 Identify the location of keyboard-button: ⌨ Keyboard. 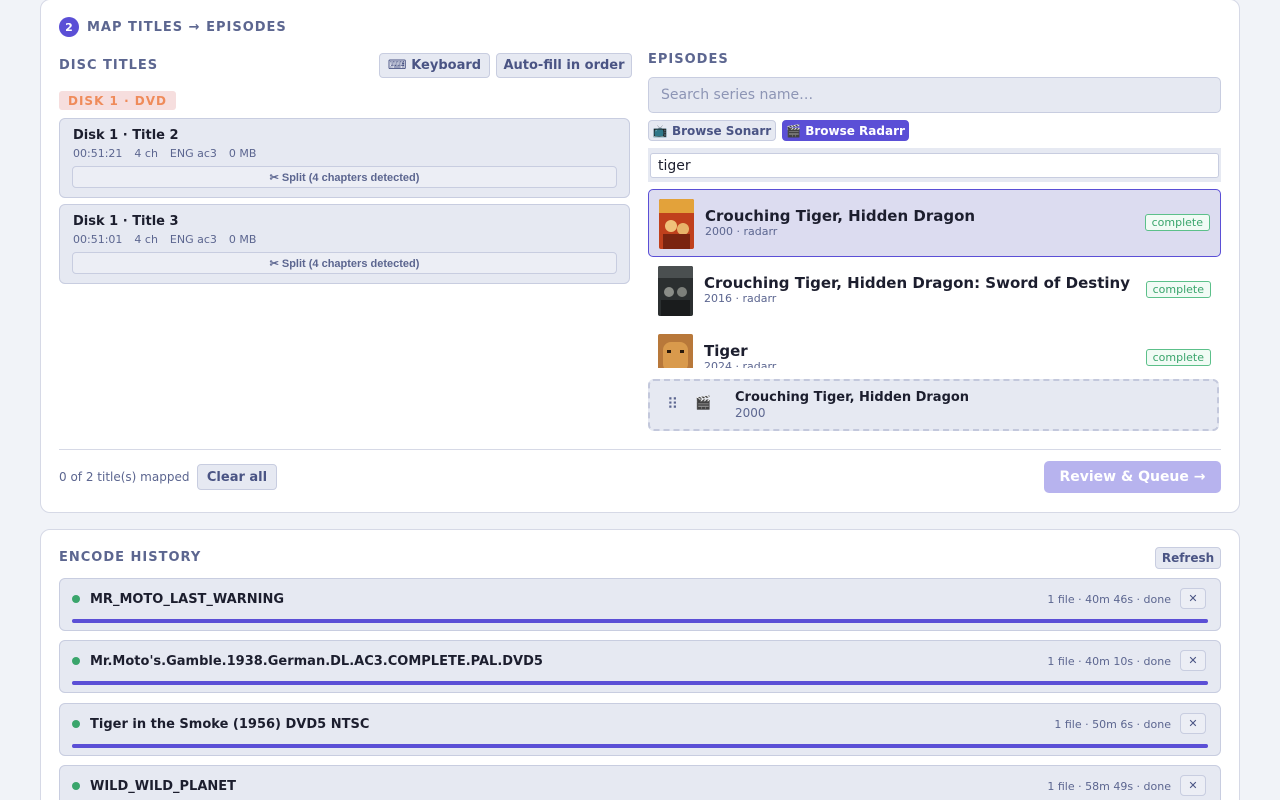
(434, 65).